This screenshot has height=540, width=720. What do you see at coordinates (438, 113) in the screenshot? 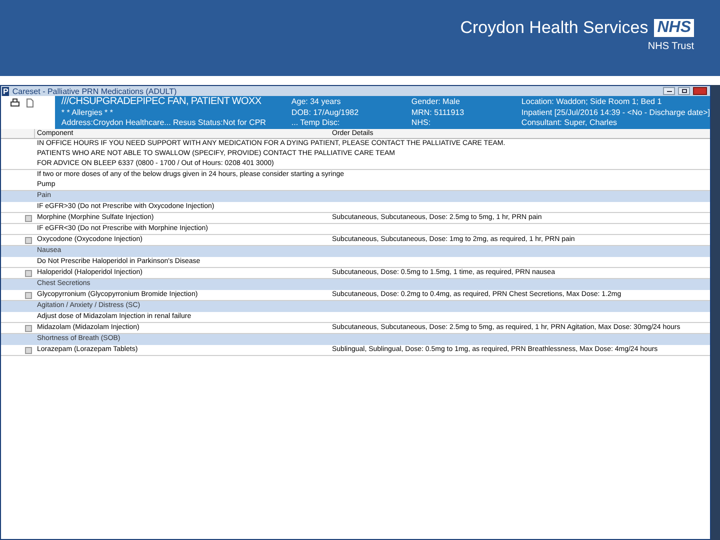
I see `banner-text: MRN: 5111913` at bounding box center [438, 113].